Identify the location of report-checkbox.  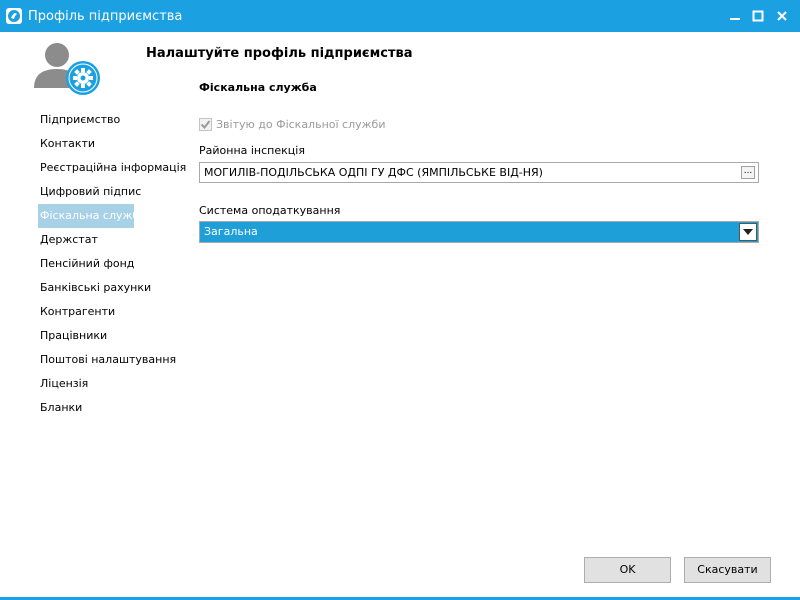
(205, 124).